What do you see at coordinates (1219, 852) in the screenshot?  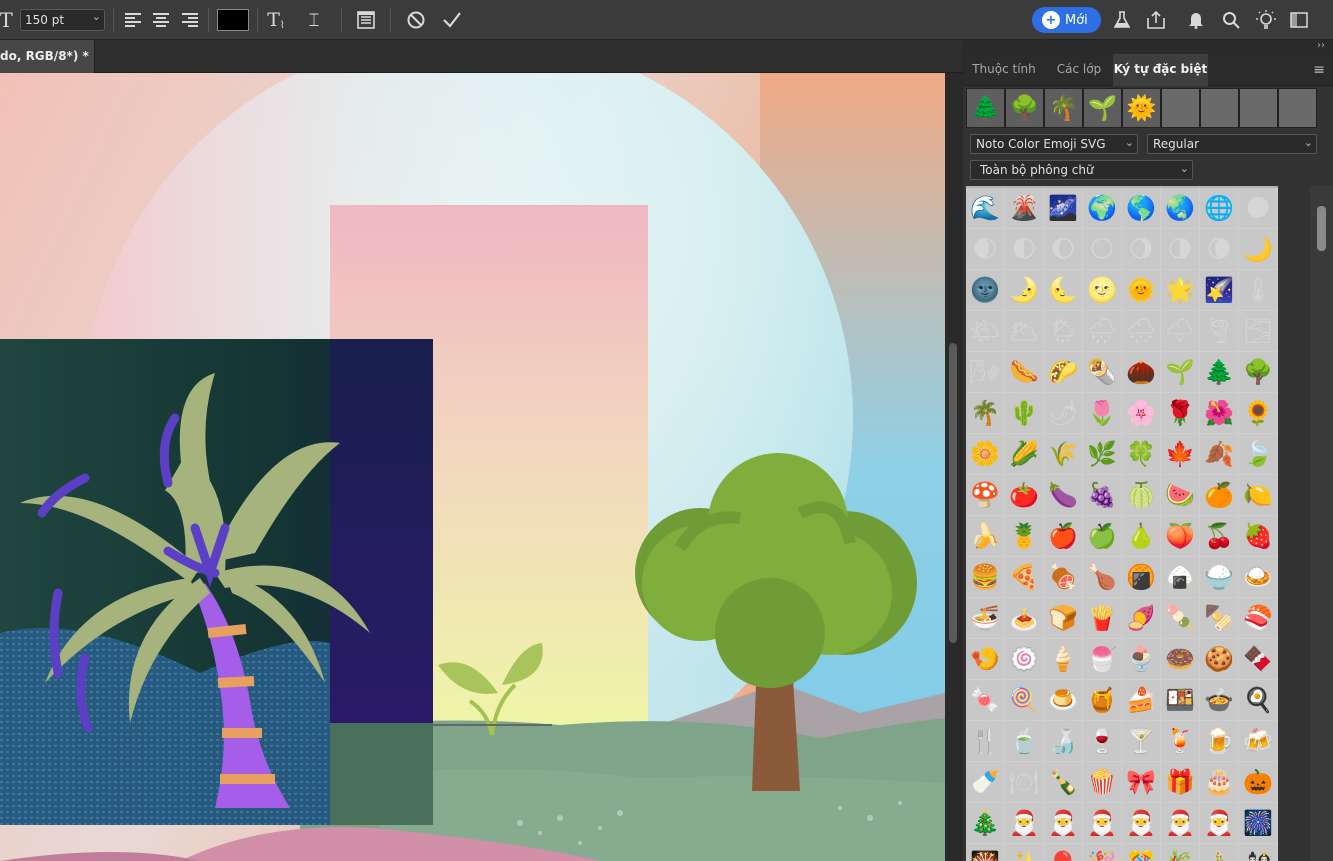 I see `glyph-cell: 🎍` at bounding box center [1219, 852].